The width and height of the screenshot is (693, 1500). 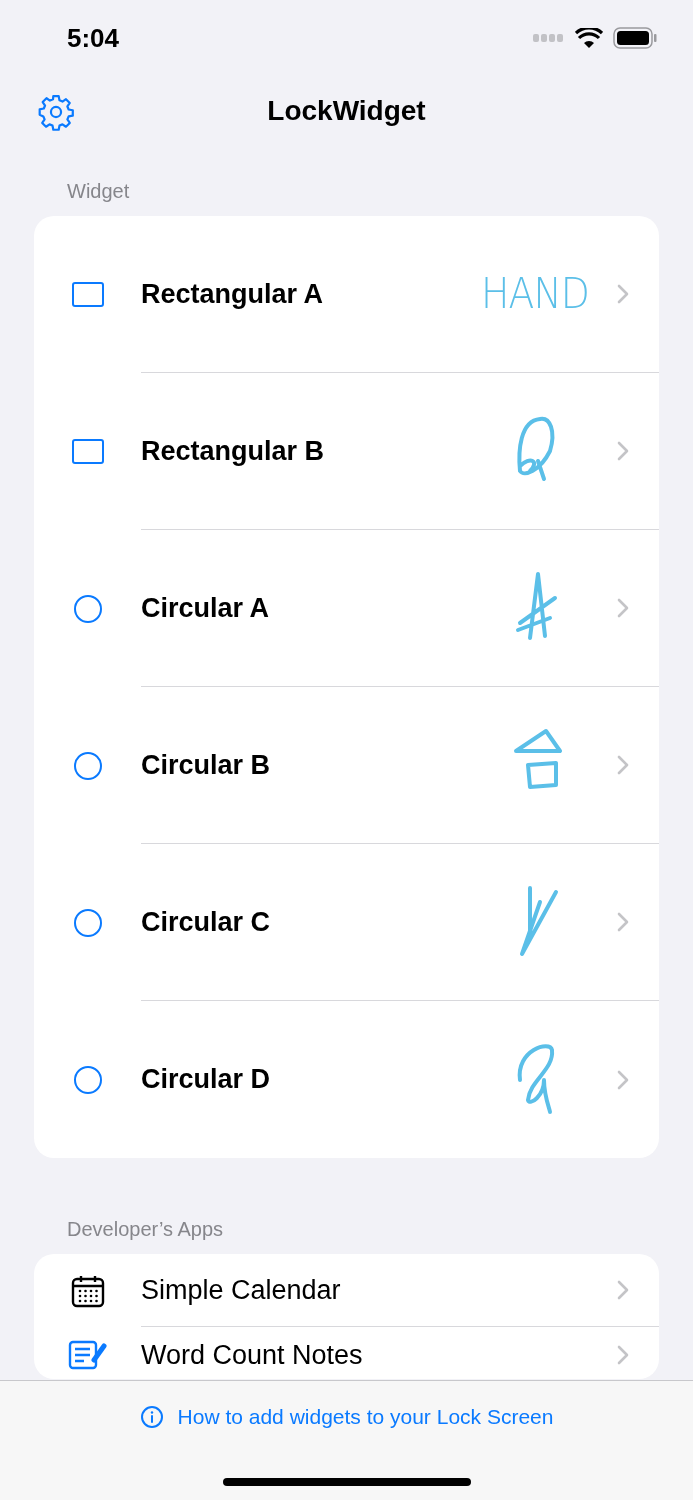 I want to click on widget-row: Circular C, so click(x=346, y=922).